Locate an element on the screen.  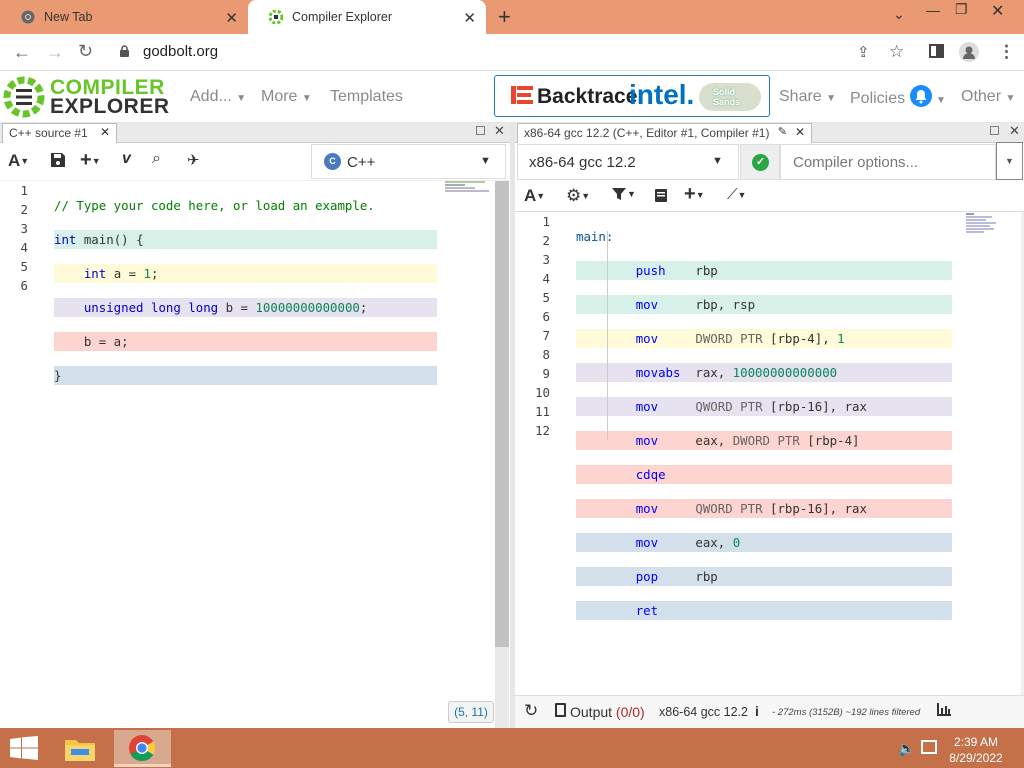
new-tab-button: + is located at coordinates (504, 17).